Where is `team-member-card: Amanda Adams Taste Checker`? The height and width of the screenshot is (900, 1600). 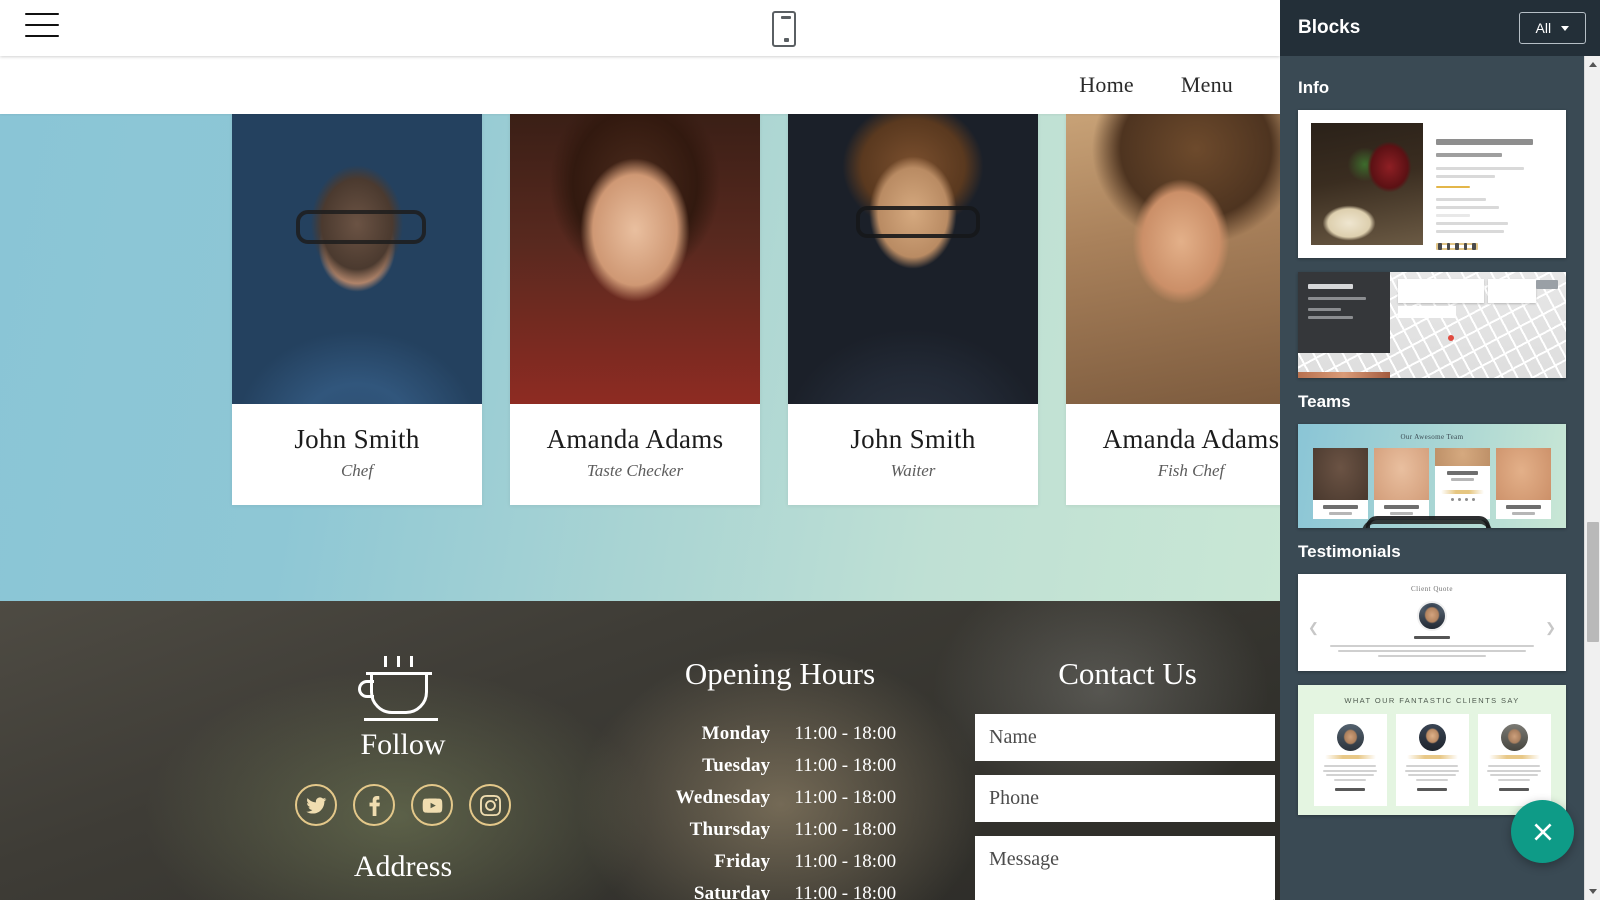 team-member-card: Amanda Adams Taste Checker is located at coordinates (635, 309).